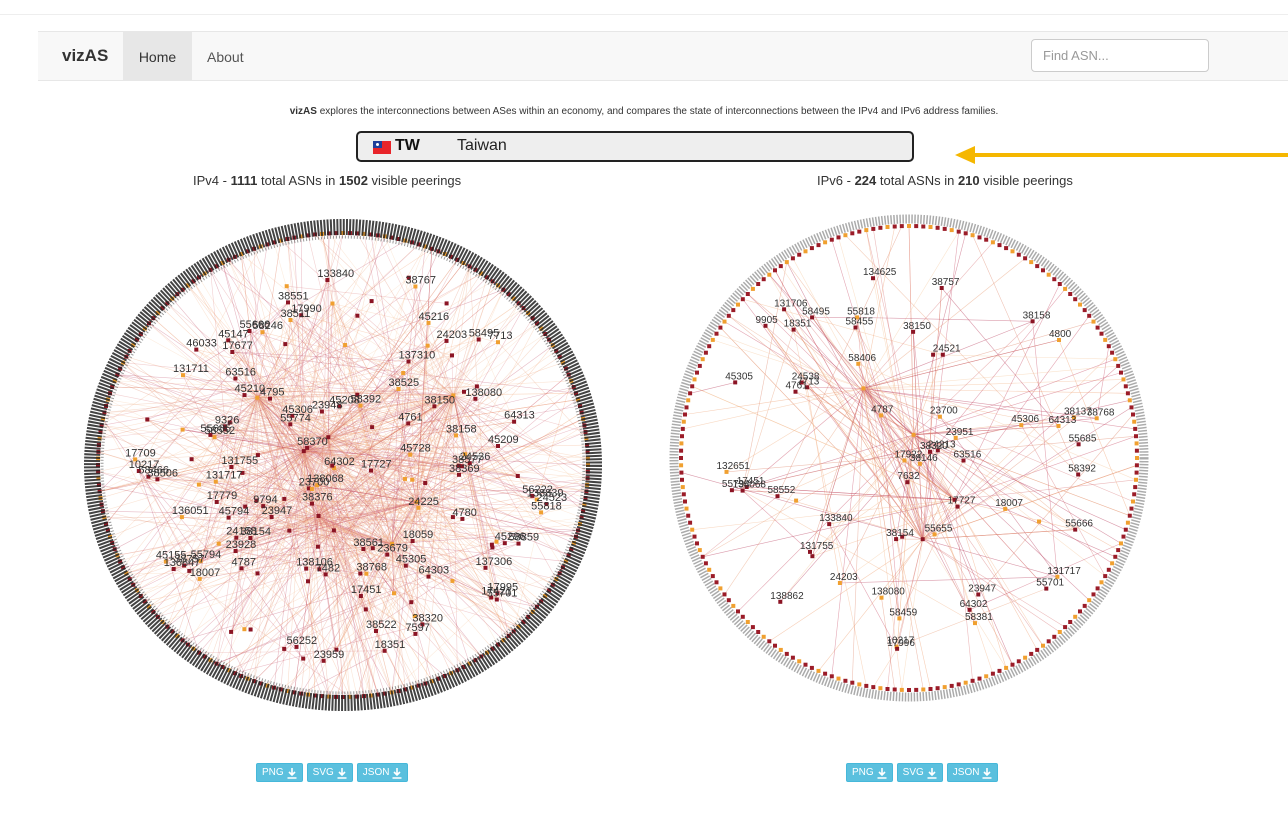  Describe the element at coordinates (635, 146) in the screenshot. I see `economy-selector: TW Taiwan` at that location.